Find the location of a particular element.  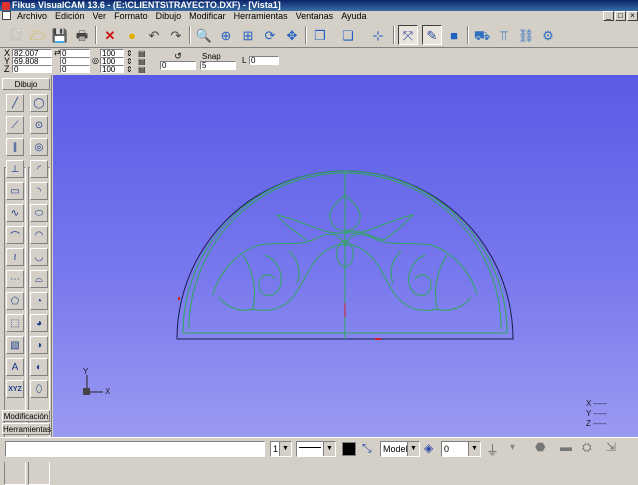

view-cube-icon: ❒ is located at coordinates (320, 35).